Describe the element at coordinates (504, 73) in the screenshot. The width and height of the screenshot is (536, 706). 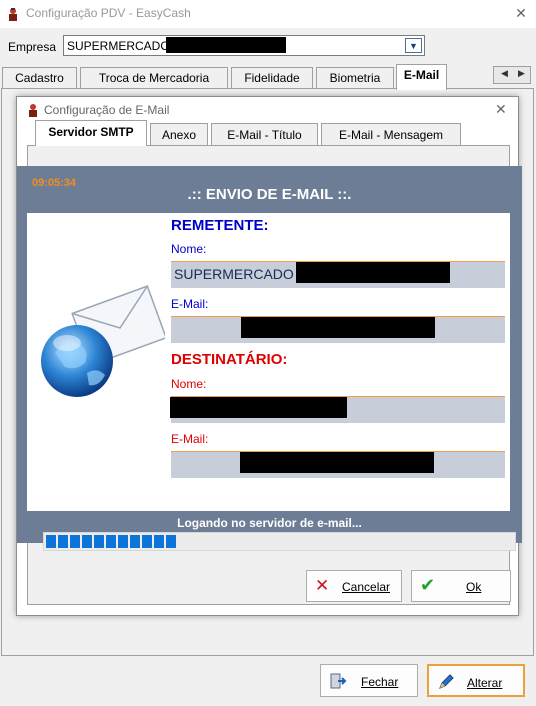
I see `arrow-left-icon: ◀` at that location.